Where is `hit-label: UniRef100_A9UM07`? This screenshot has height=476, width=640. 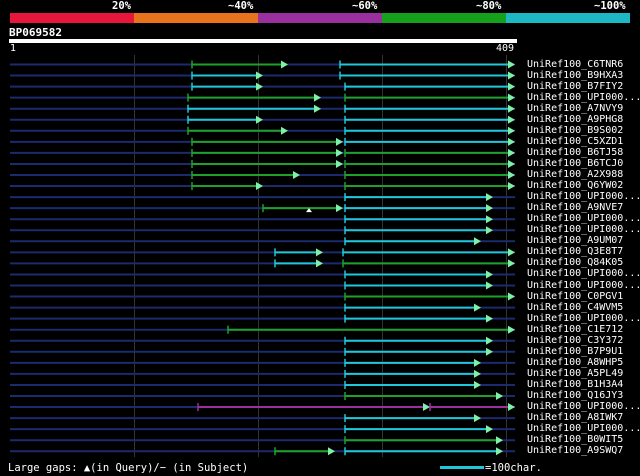
hit-label: UniRef100_A9UM07 is located at coordinates (575, 240).